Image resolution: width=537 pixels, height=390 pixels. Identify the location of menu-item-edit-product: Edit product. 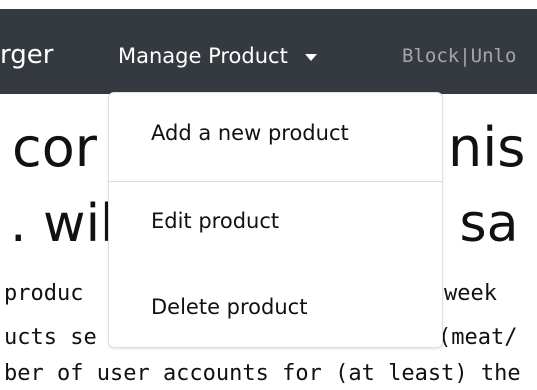
(215, 221).